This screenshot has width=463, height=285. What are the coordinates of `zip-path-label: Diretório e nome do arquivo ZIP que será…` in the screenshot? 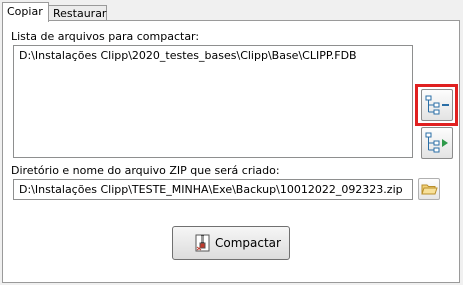 It's located at (145, 170).